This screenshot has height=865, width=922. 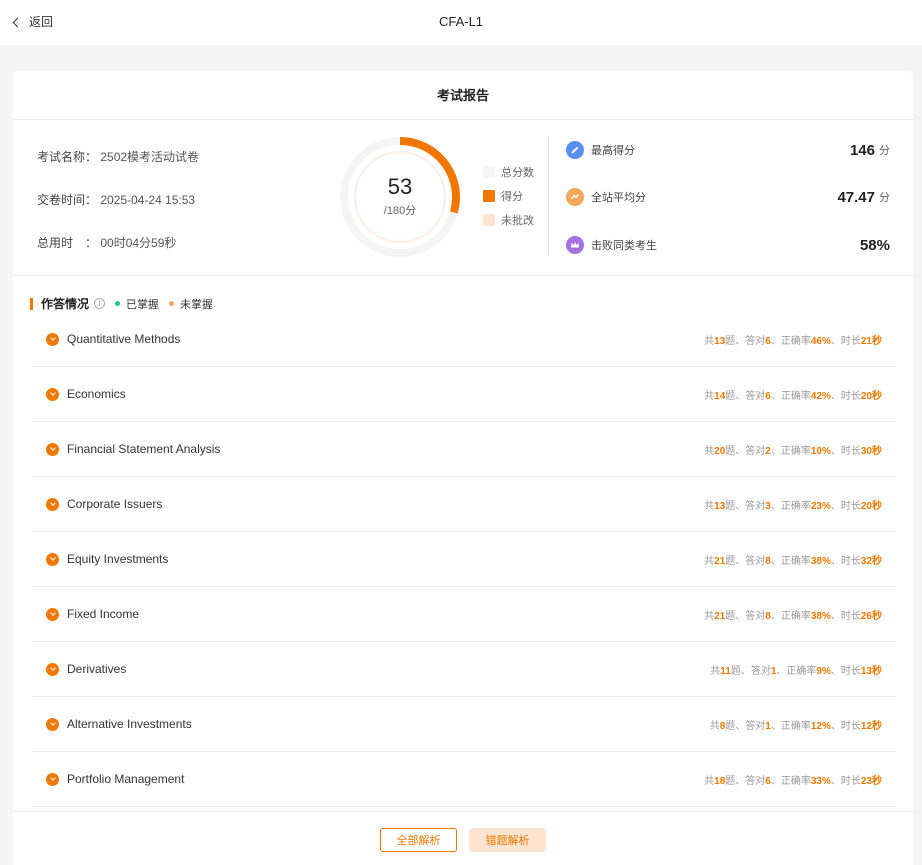 I want to click on exam-name-label: 考试名称：, so click(x=67, y=157).